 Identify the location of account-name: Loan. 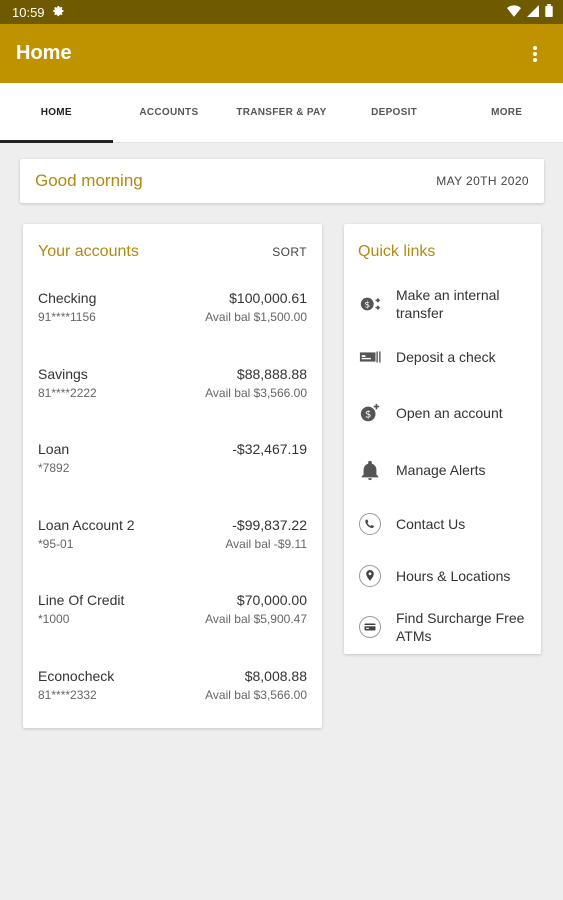
(54, 449).